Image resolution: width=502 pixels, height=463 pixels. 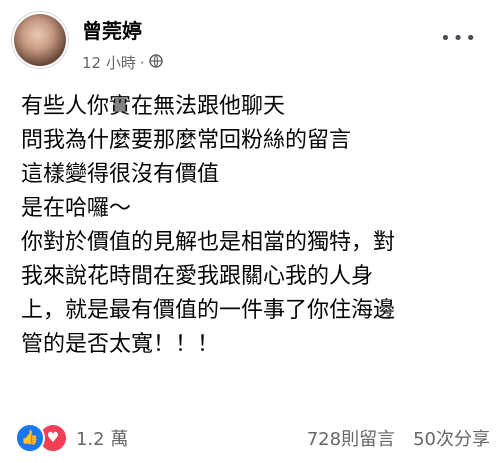 What do you see at coordinates (120, 344) in the screenshot?
I see `post-line-8: 管的是否太寬！！！` at bounding box center [120, 344].